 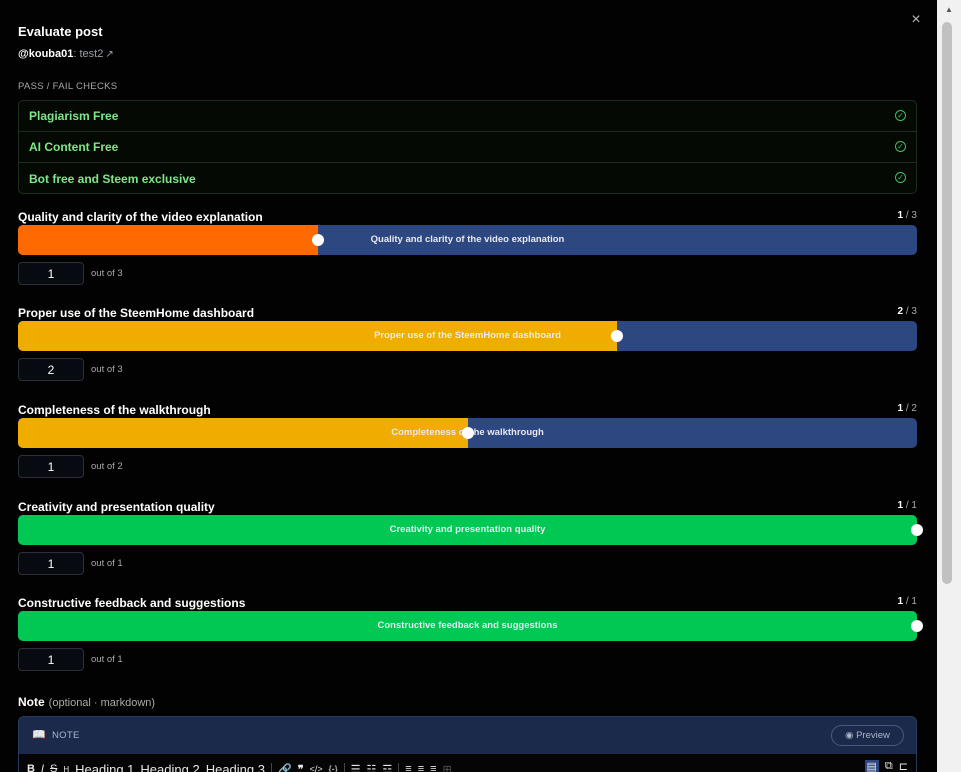 I want to click on scrollbar: ▲, so click(x=949, y=386).